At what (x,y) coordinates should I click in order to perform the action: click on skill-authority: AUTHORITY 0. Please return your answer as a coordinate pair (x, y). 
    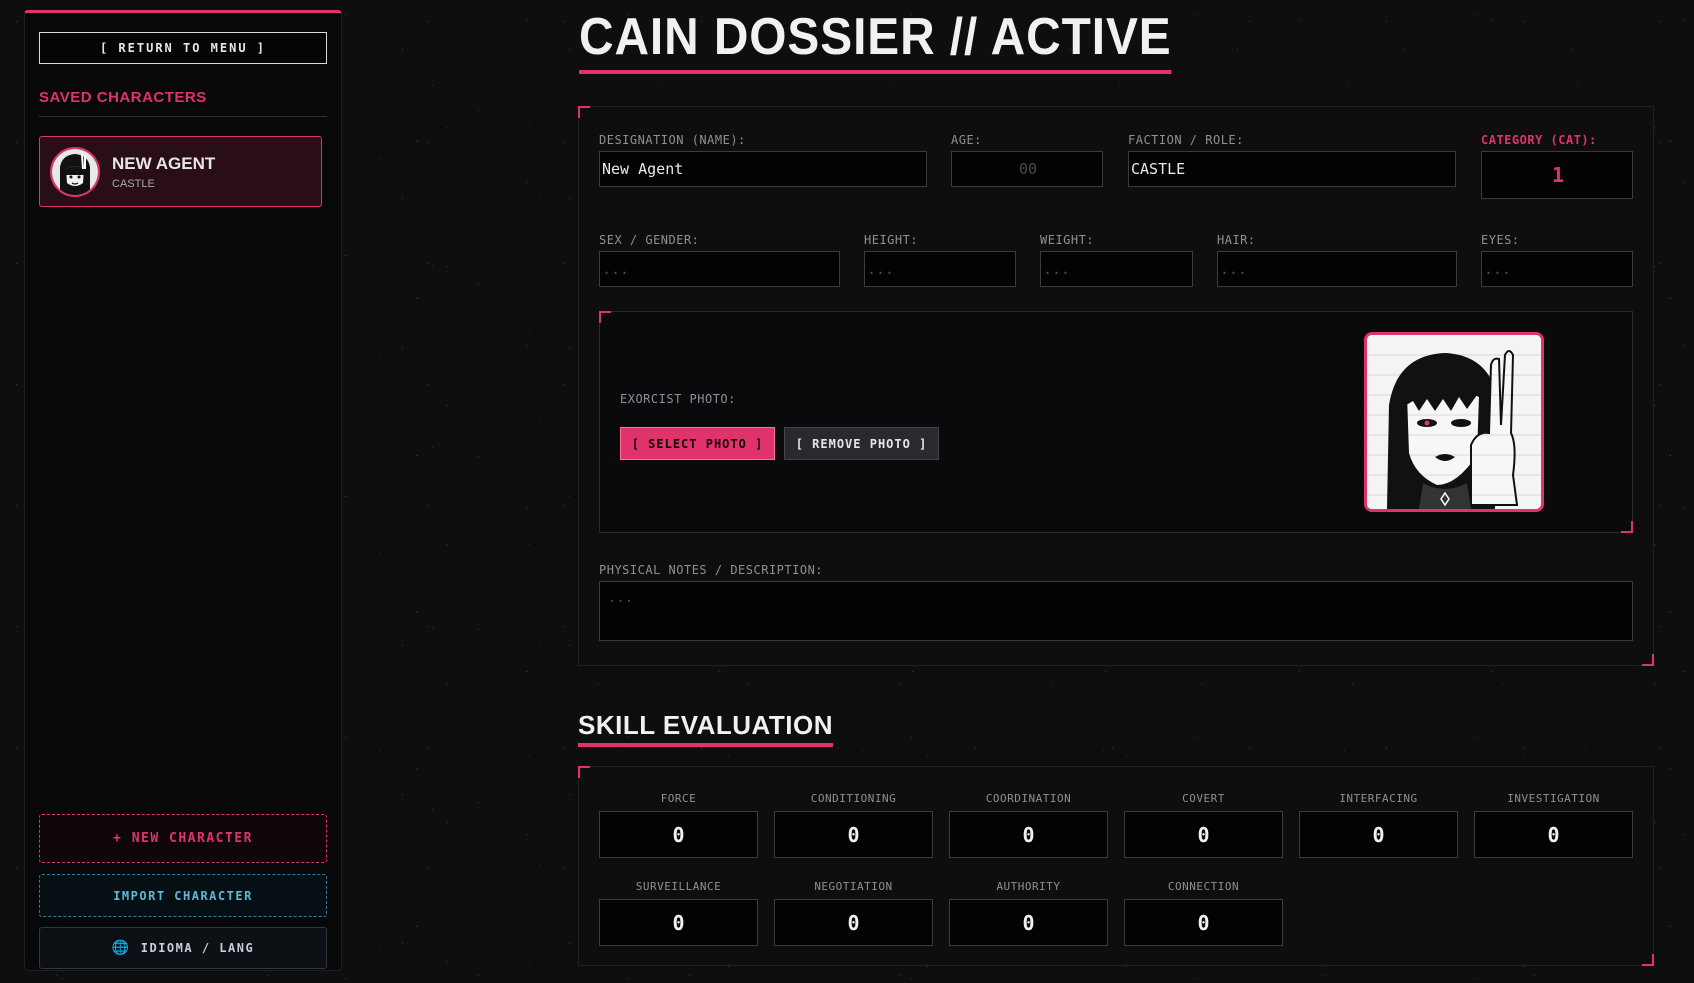
    Looking at the image, I should click on (1028, 913).